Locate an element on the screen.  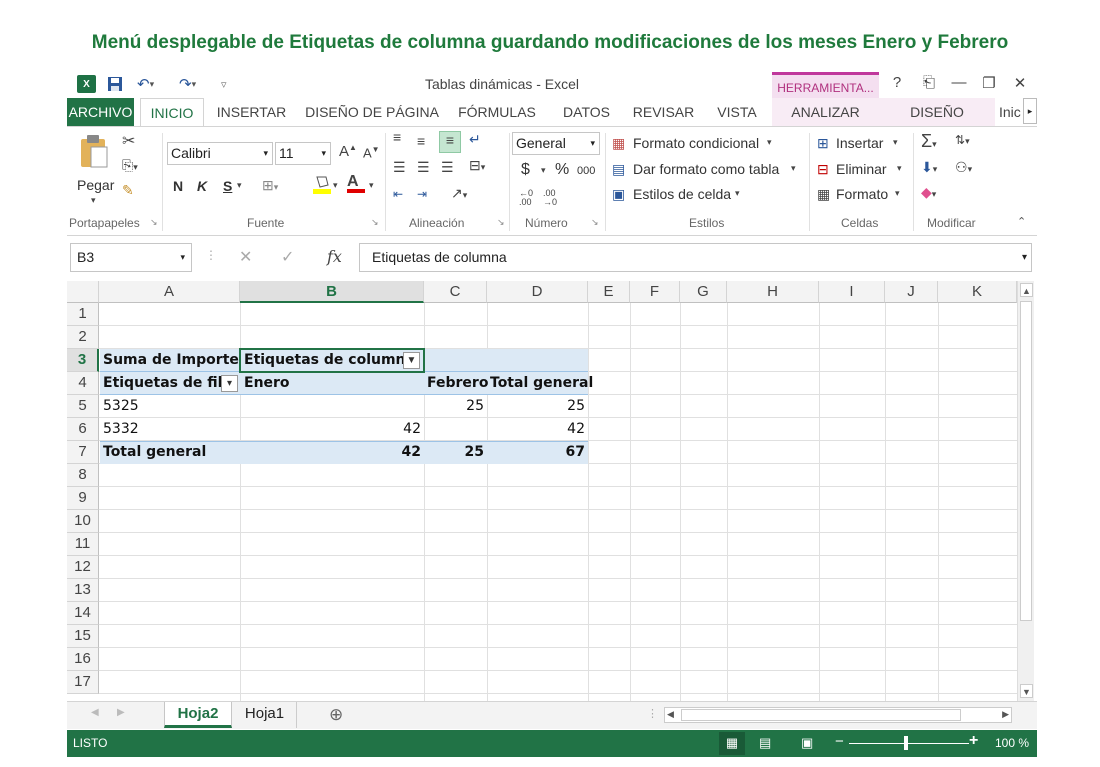
sheet-scroll-left-icon: ◀ is located at coordinates (95, 712).